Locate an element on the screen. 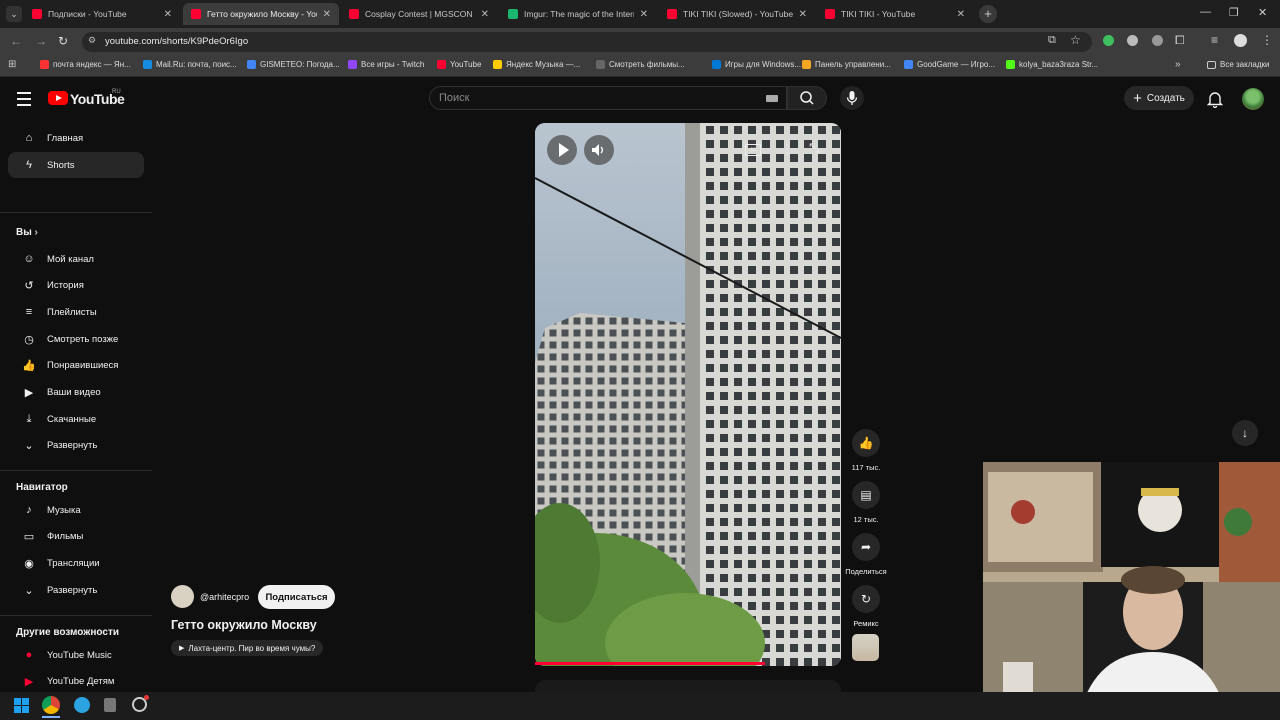  bookmark-item: YouTube is located at coordinates (459, 64).